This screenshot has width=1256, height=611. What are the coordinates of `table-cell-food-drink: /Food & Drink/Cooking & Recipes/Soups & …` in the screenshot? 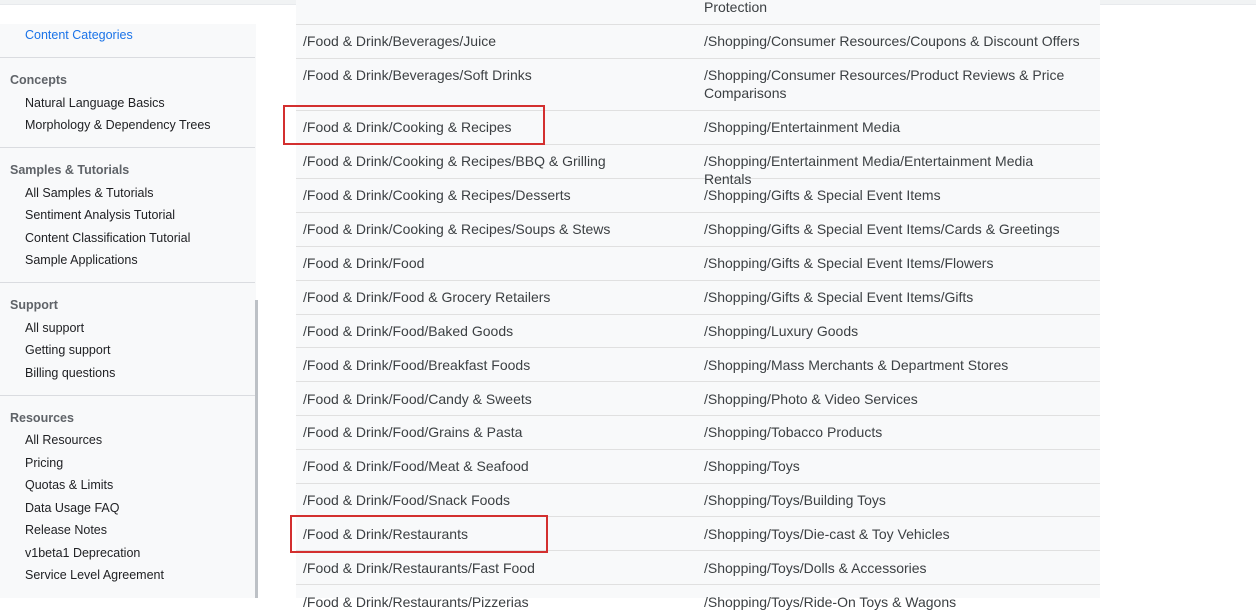 It's located at (457, 229).